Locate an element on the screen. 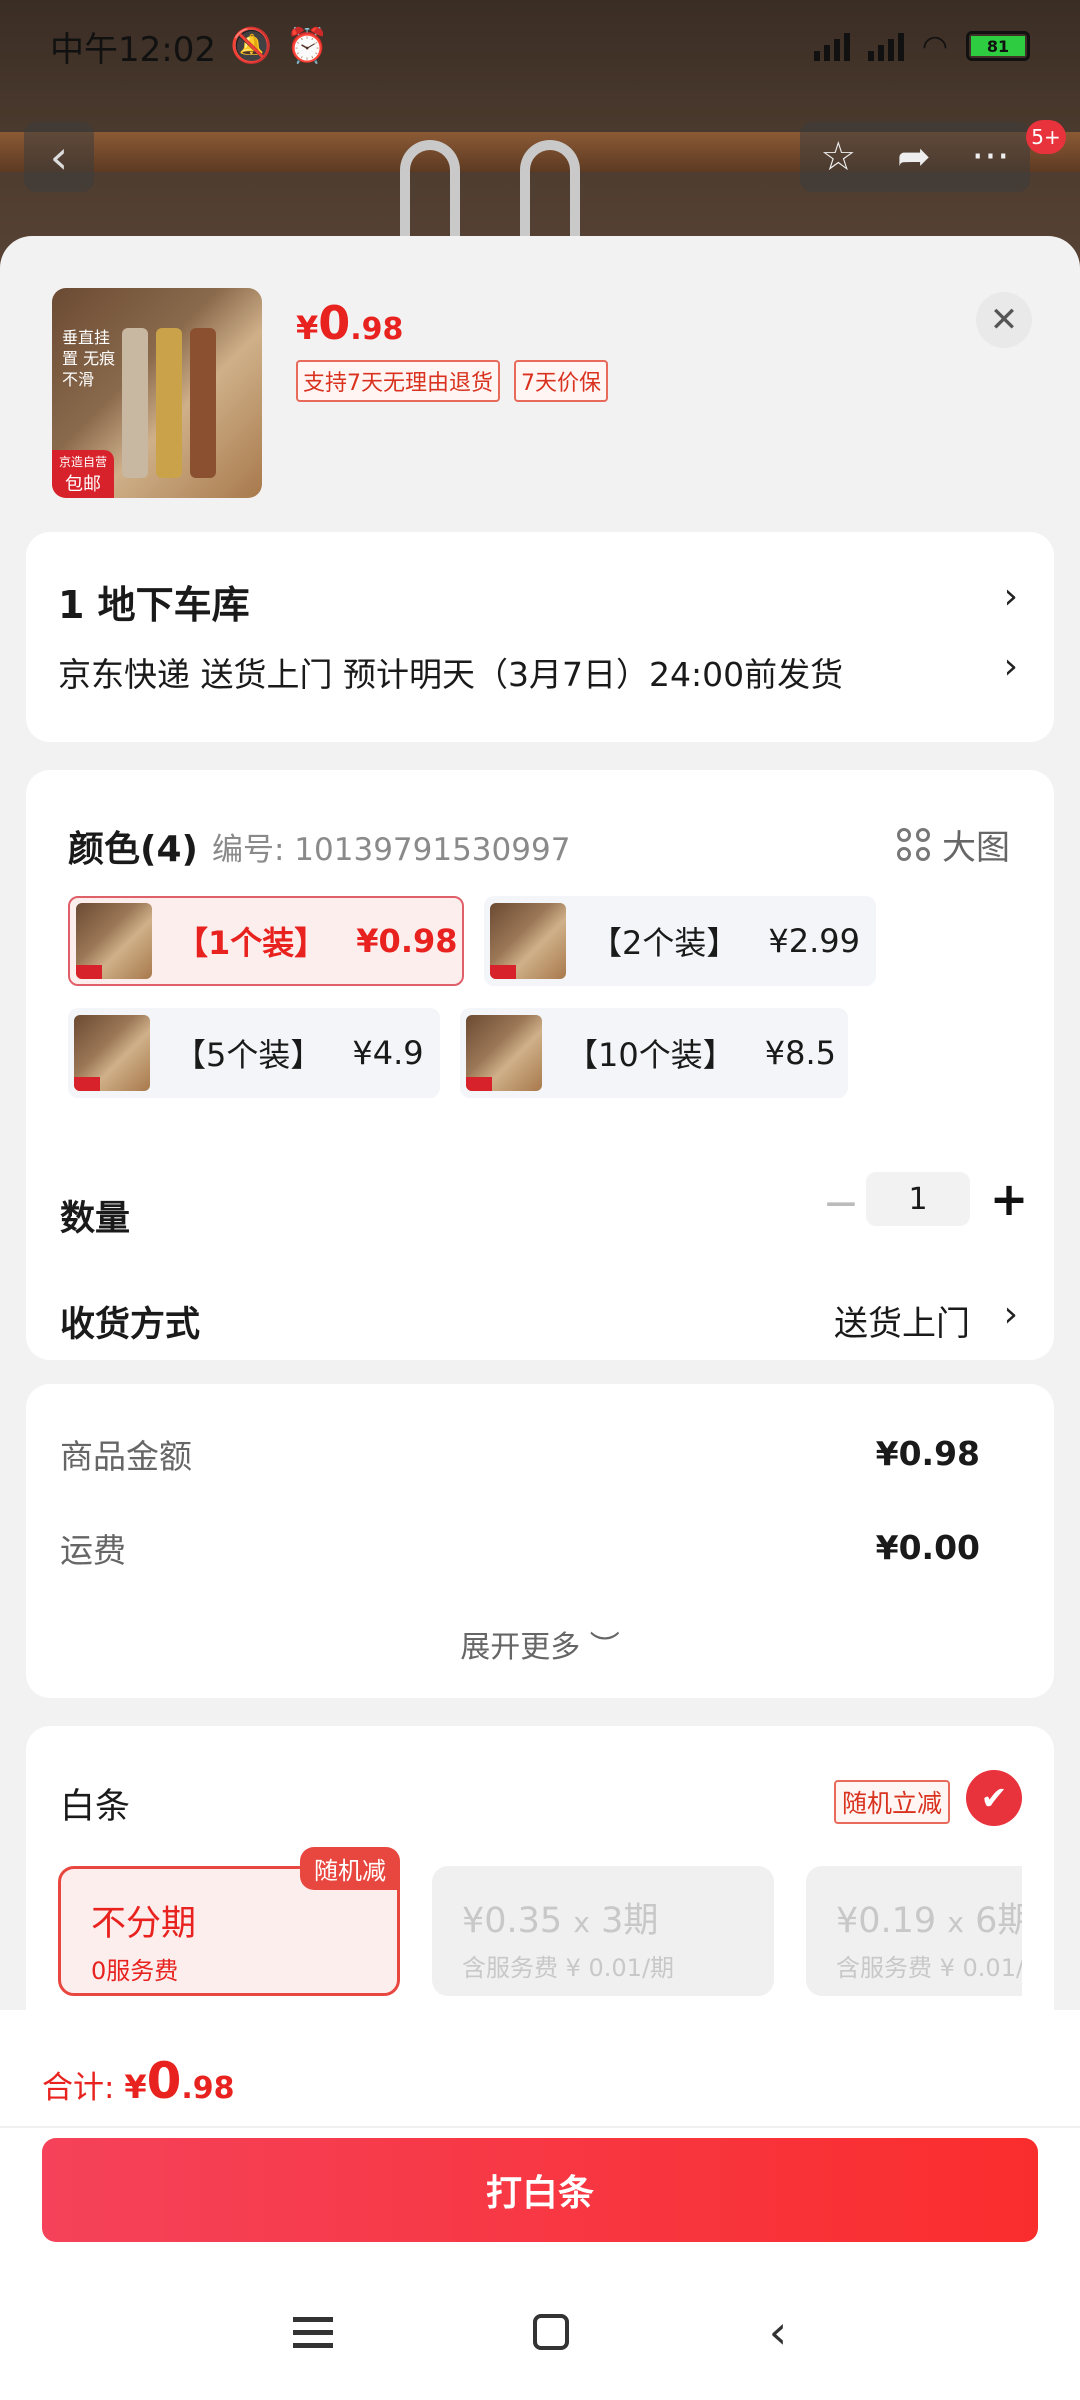  expand-more-button: 展开更多 ︶ is located at coordinates (540, 1644).